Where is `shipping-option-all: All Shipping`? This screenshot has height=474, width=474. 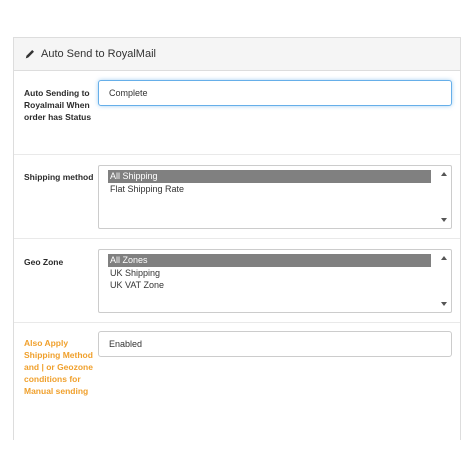 shipping-option-all: All Shipping is located at coordinates (269, 176).